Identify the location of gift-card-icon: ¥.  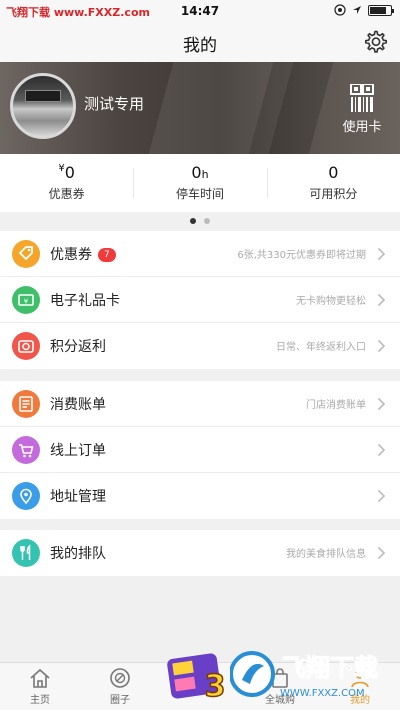
(26, 300).